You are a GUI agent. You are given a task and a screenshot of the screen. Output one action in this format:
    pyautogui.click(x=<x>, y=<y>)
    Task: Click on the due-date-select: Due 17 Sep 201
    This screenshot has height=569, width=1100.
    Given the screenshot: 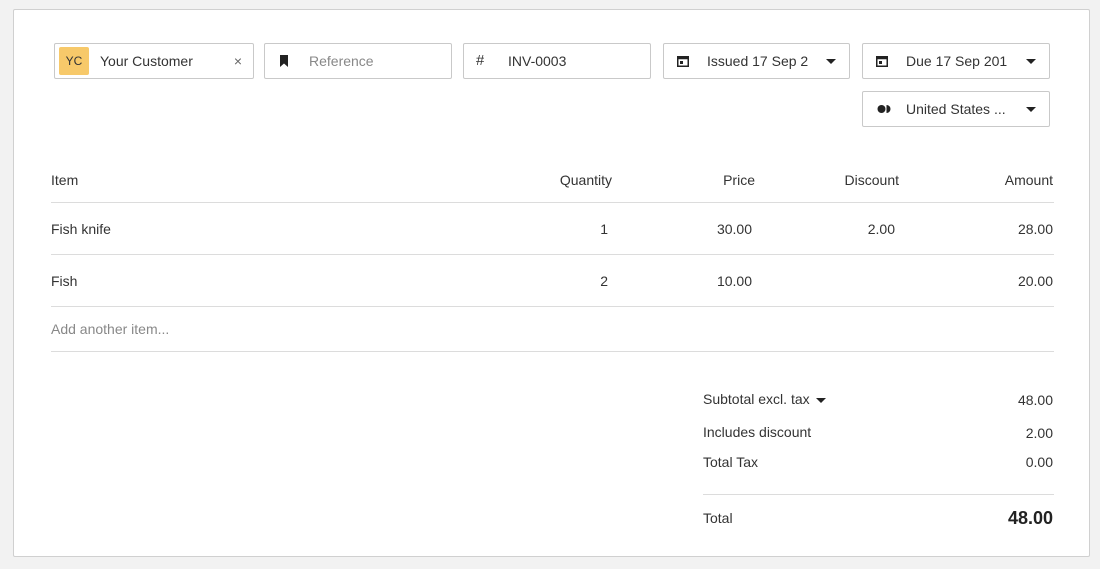 What is the action you would take?
    pyautogui.click(x=956, y=61)
    